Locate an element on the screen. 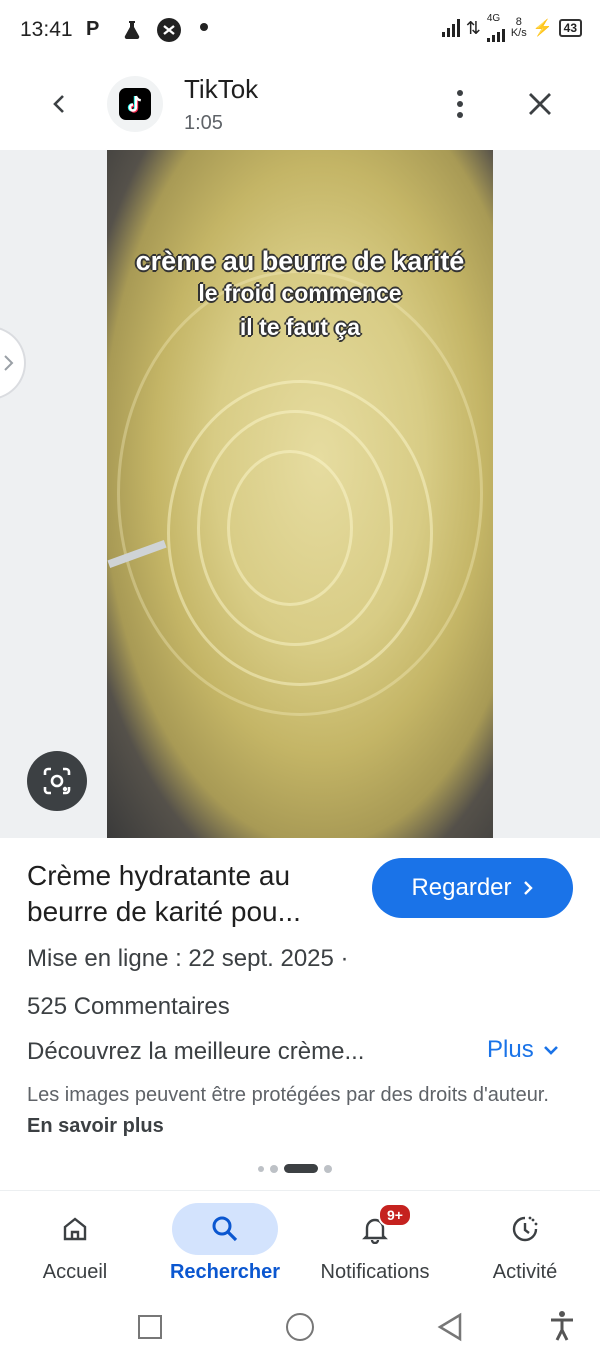  lens-icon is located at coordinates (57, 781).